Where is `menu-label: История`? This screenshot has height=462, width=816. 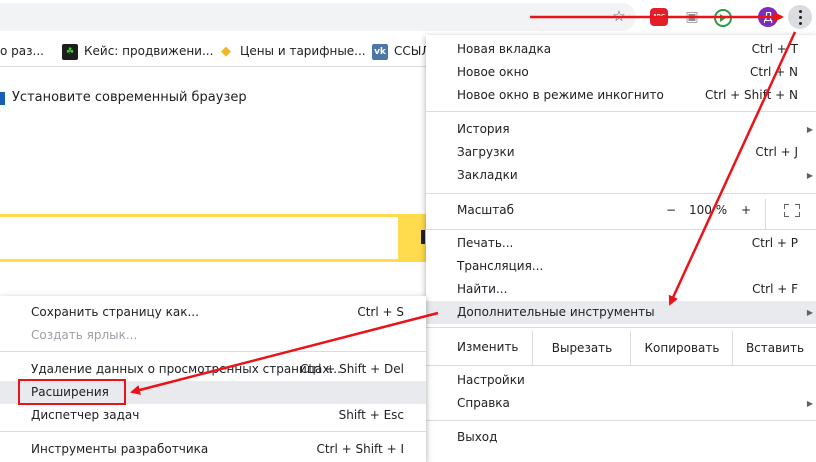
menu-label: История is located at coordinates (483, 129).